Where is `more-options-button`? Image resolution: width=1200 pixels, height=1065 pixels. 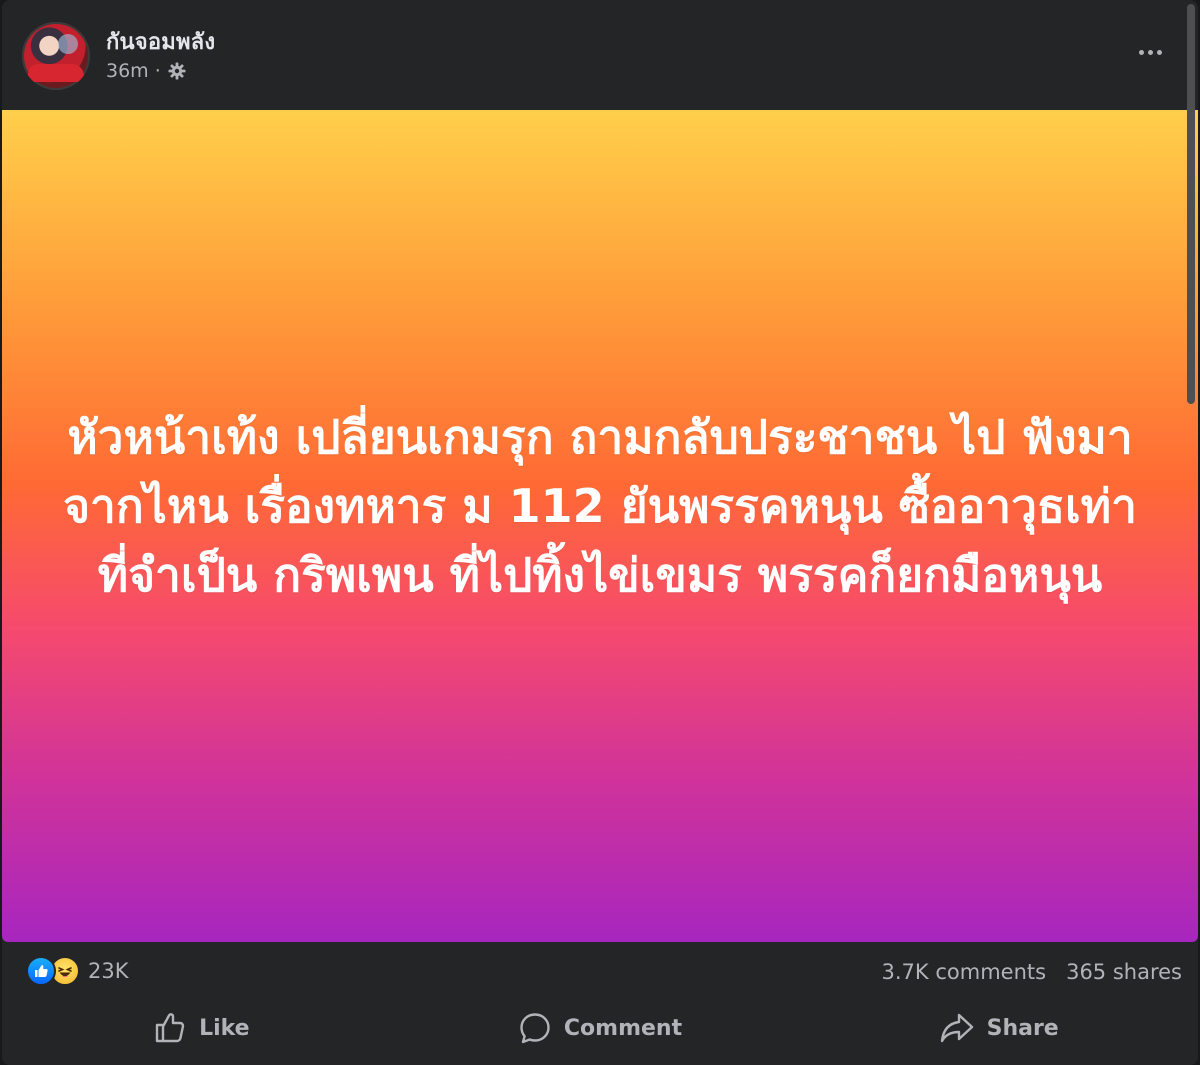
more-options-button is located at coordinates (1150, 52).